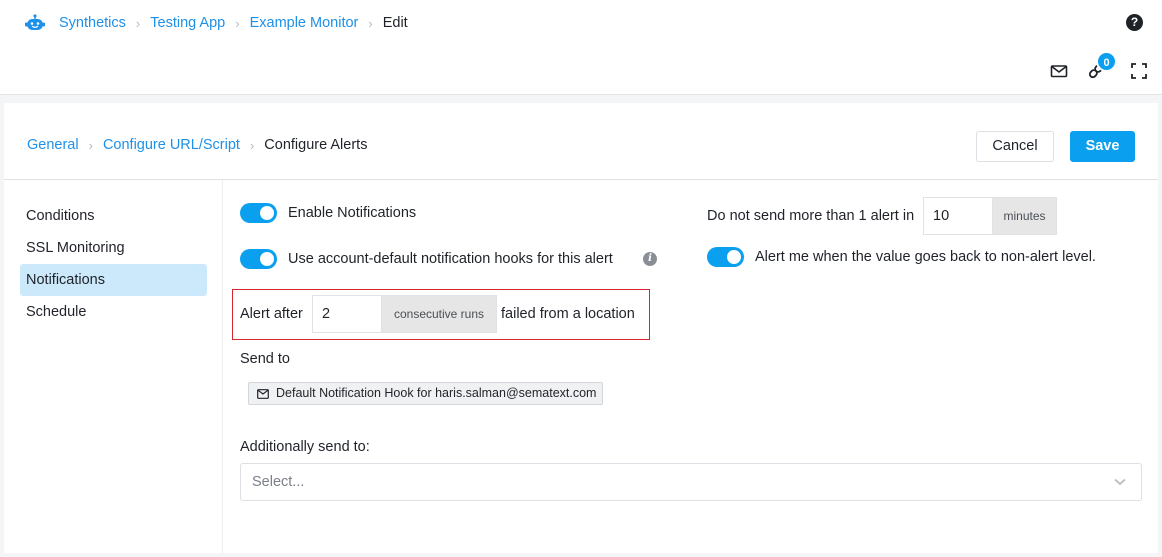 This screenshot has height=557, width=1162. What do you see at coordinates (258, 259) in the screenshot?
I see `use-default-hooks-toggle` at bounding box center [258, 259].